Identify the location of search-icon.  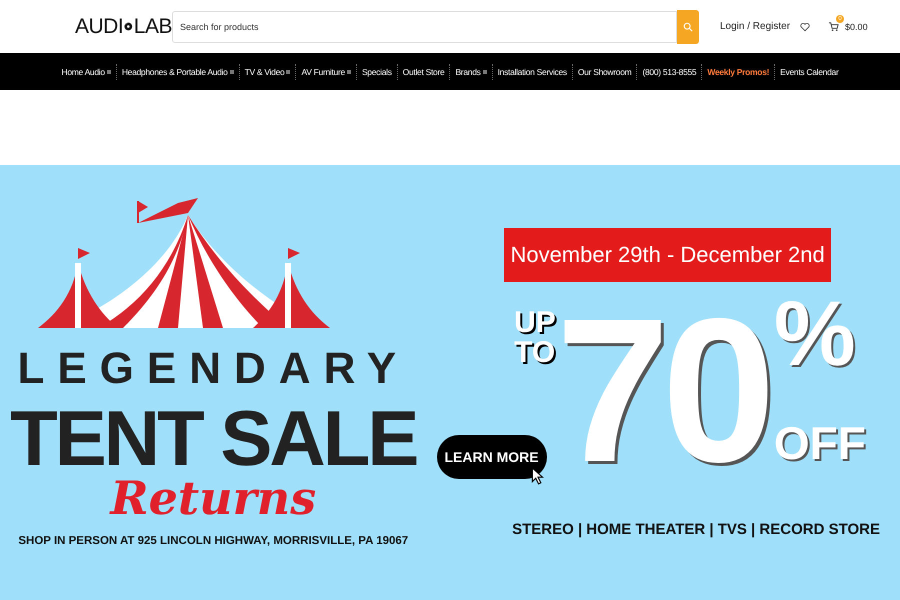
(688, 27).